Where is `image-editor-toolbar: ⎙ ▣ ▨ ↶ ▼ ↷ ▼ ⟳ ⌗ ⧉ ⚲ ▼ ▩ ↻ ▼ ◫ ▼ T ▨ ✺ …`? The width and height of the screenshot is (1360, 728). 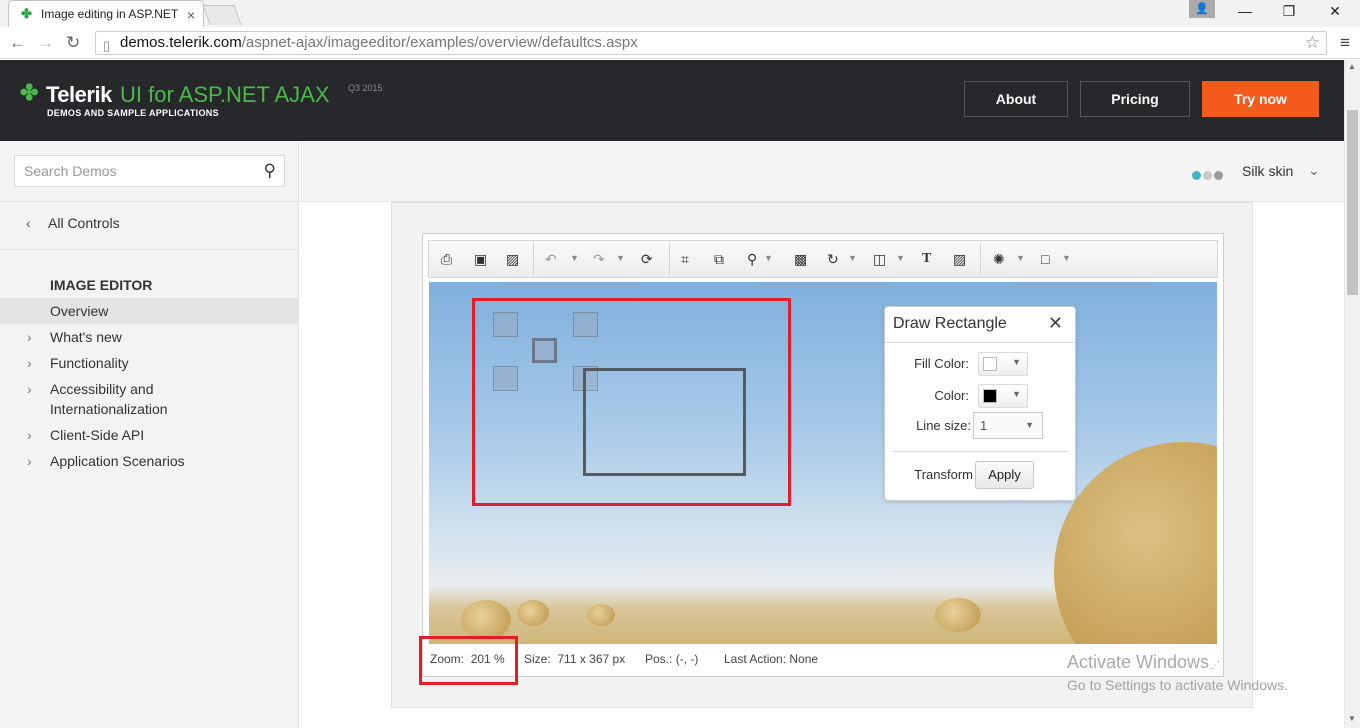 image-editor-toolbar: ⎙ ▣ ▨ ↶ ▼ ↷ ▼ ⟳ ⌗ ⧉ ⚲ ▼ ▩ ↻ ▼ ◫ ▼ T ▨ ✺ … is located at coordinates (823, 259).